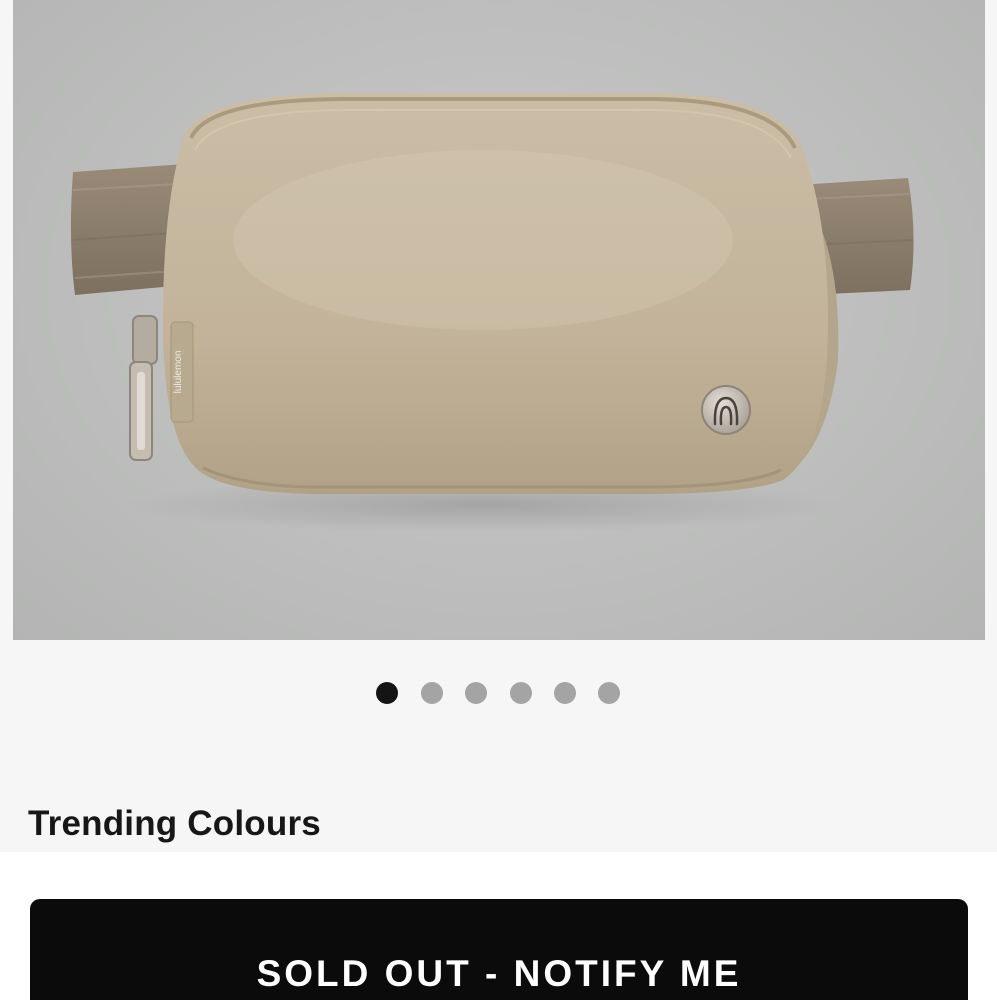 Image resolution: width=997 pixels, height=1000 pixels. Describe the element at coordinates (726, 410) in the screenshot. I see `logo-badge` at that location.